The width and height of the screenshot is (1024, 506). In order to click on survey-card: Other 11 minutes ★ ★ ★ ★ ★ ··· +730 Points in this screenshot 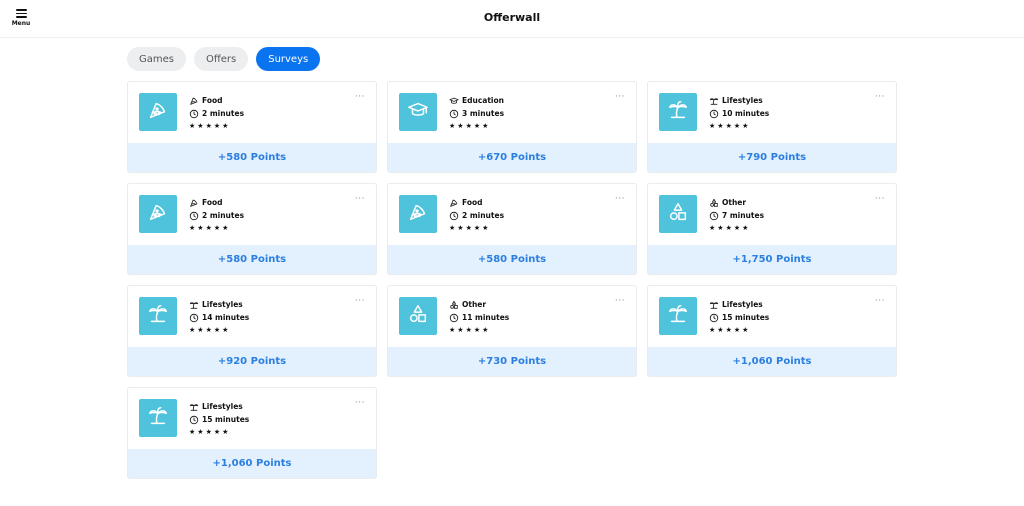, I will do `click(512, 331)`.